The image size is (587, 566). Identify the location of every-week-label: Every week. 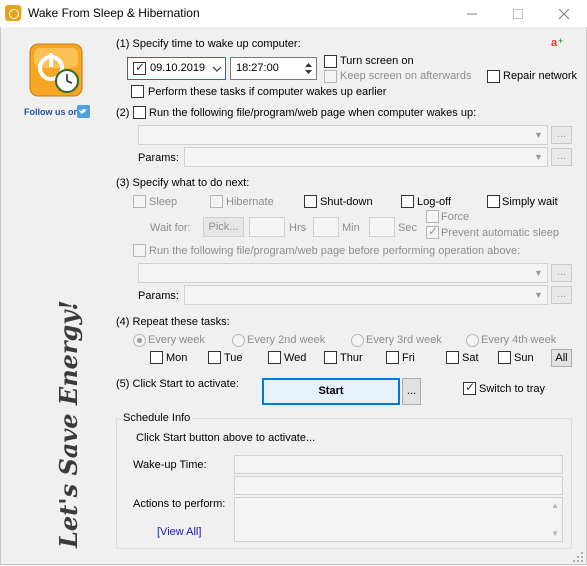
(176, 340).